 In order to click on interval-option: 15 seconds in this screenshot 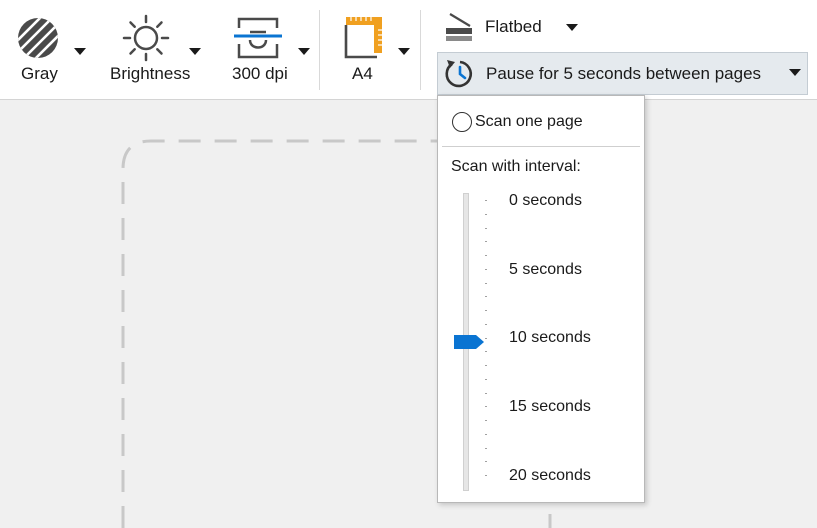, I will do `click(550, 407)`.